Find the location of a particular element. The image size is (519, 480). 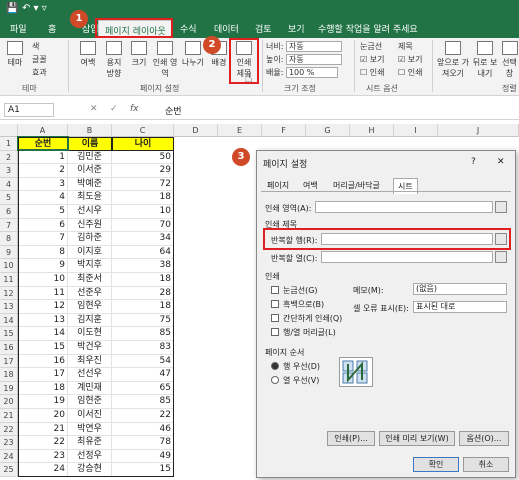

tab-formulas: 수식 is located at coordinates (188, 28).